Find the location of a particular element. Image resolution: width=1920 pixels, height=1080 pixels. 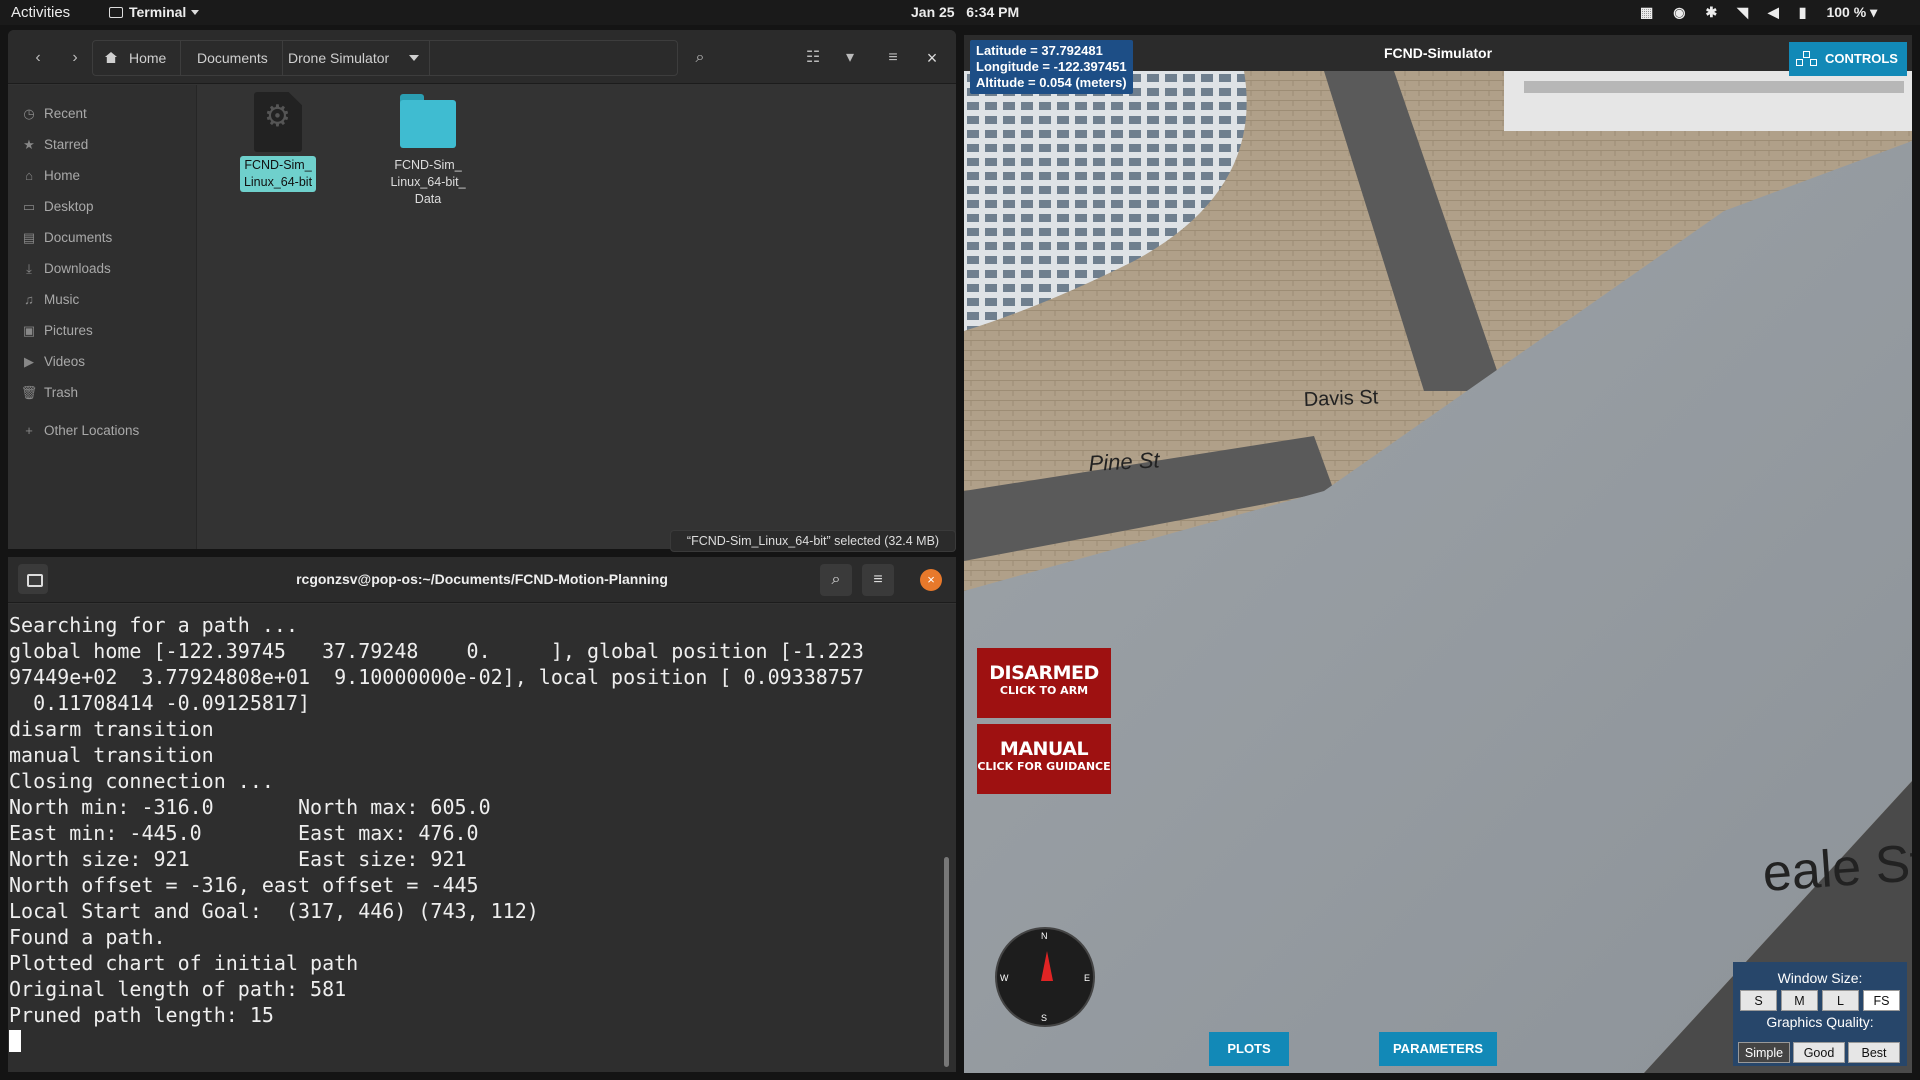

app-menu: Terminal is located at coordinates (154, 12).